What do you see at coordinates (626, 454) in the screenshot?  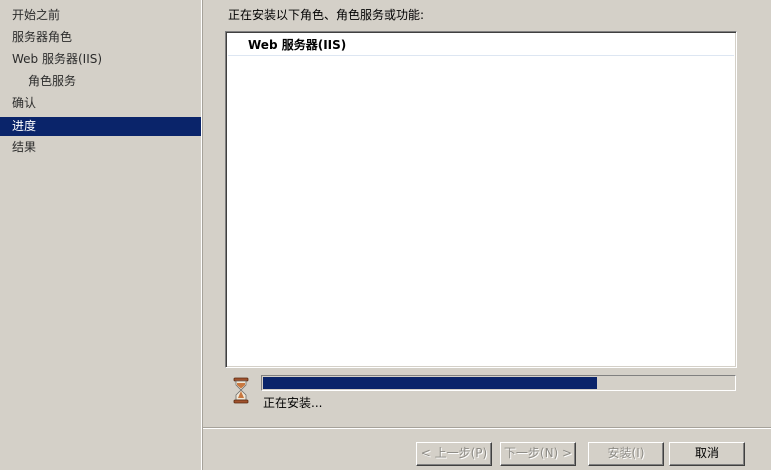 I see `install-button: 安装(I)` at bounding box center [626, 454].